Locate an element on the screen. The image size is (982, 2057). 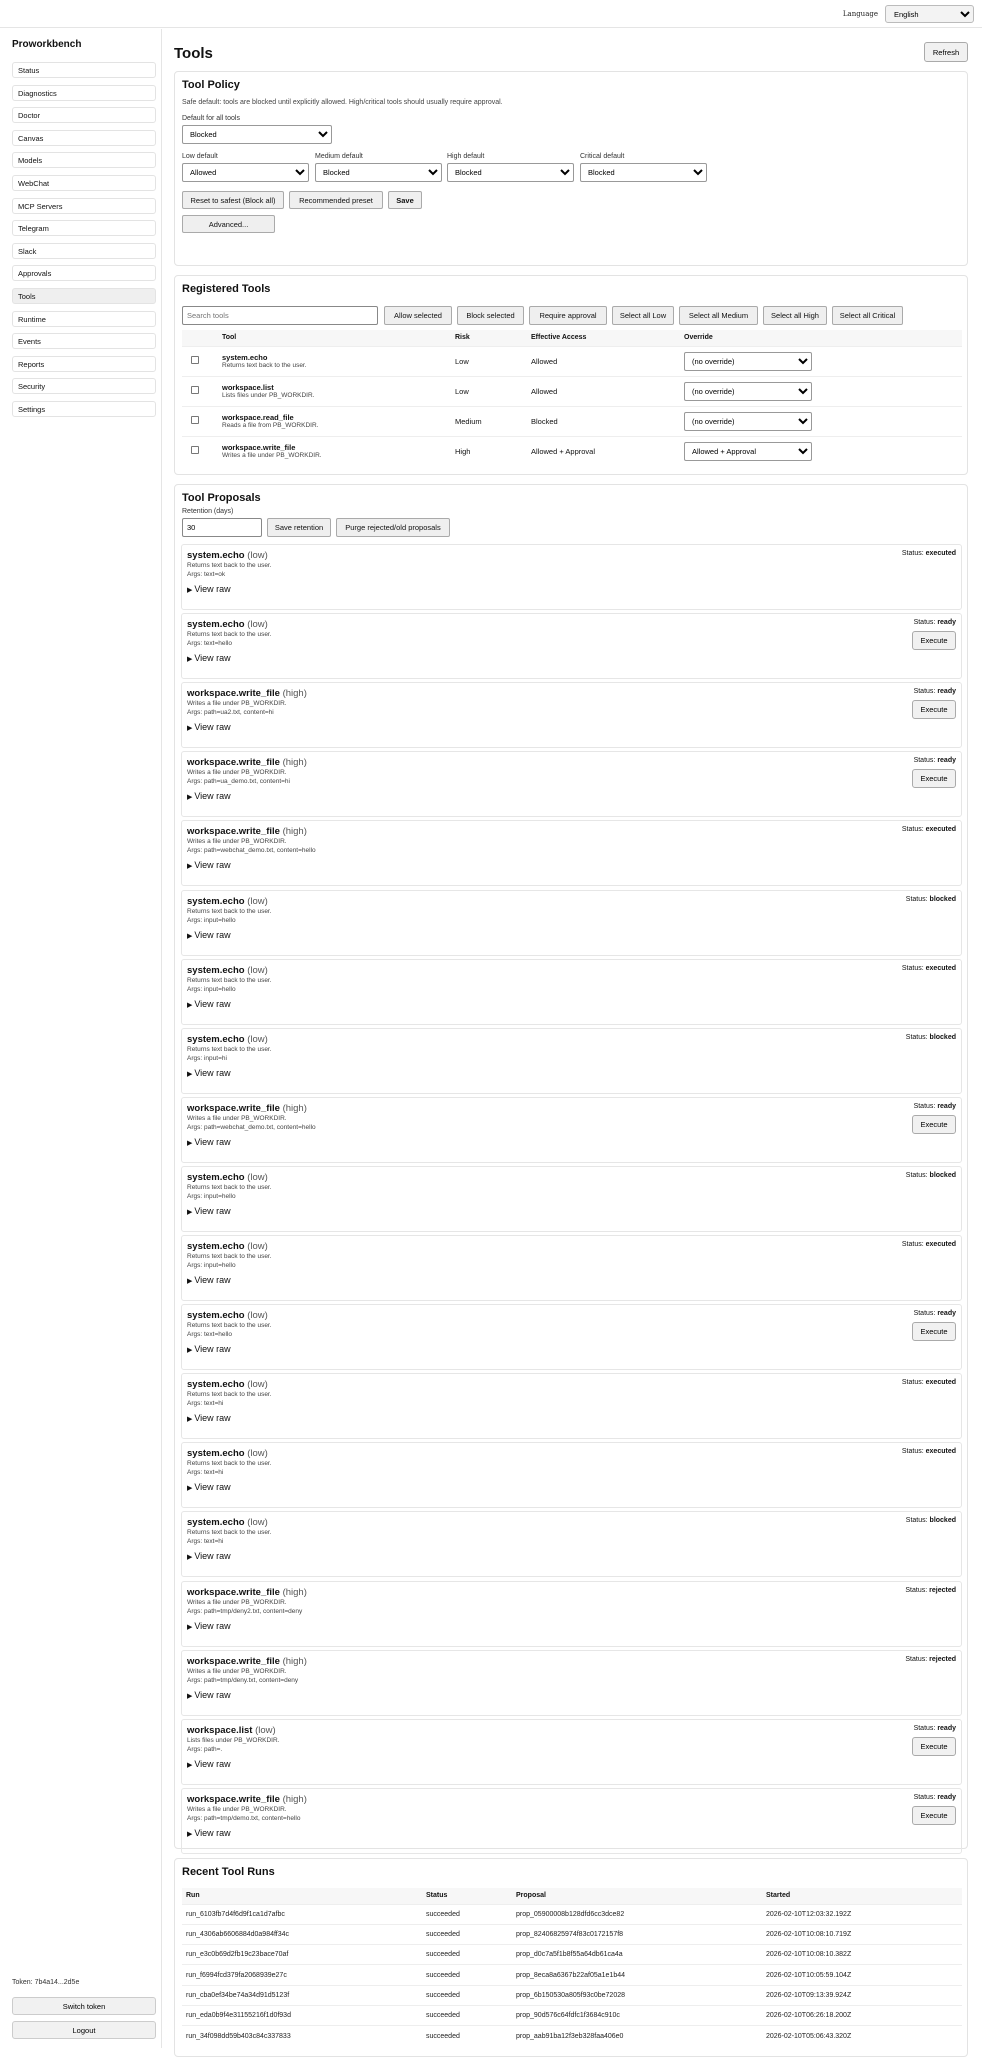
low-default-select: Allowed is located at coordinates (245, 172).